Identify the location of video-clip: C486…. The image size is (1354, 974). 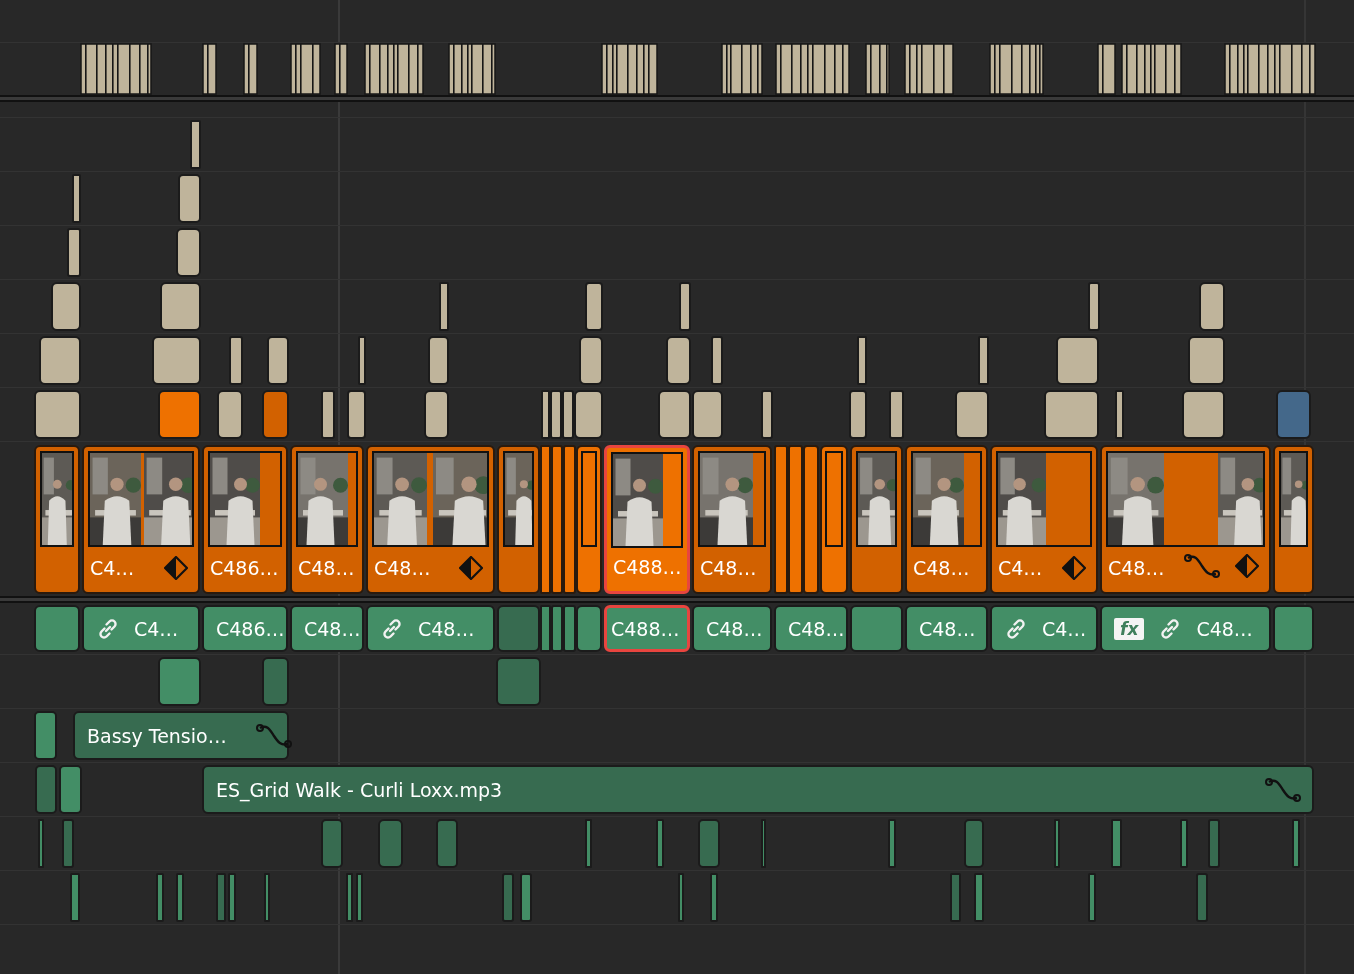
(245, 519).